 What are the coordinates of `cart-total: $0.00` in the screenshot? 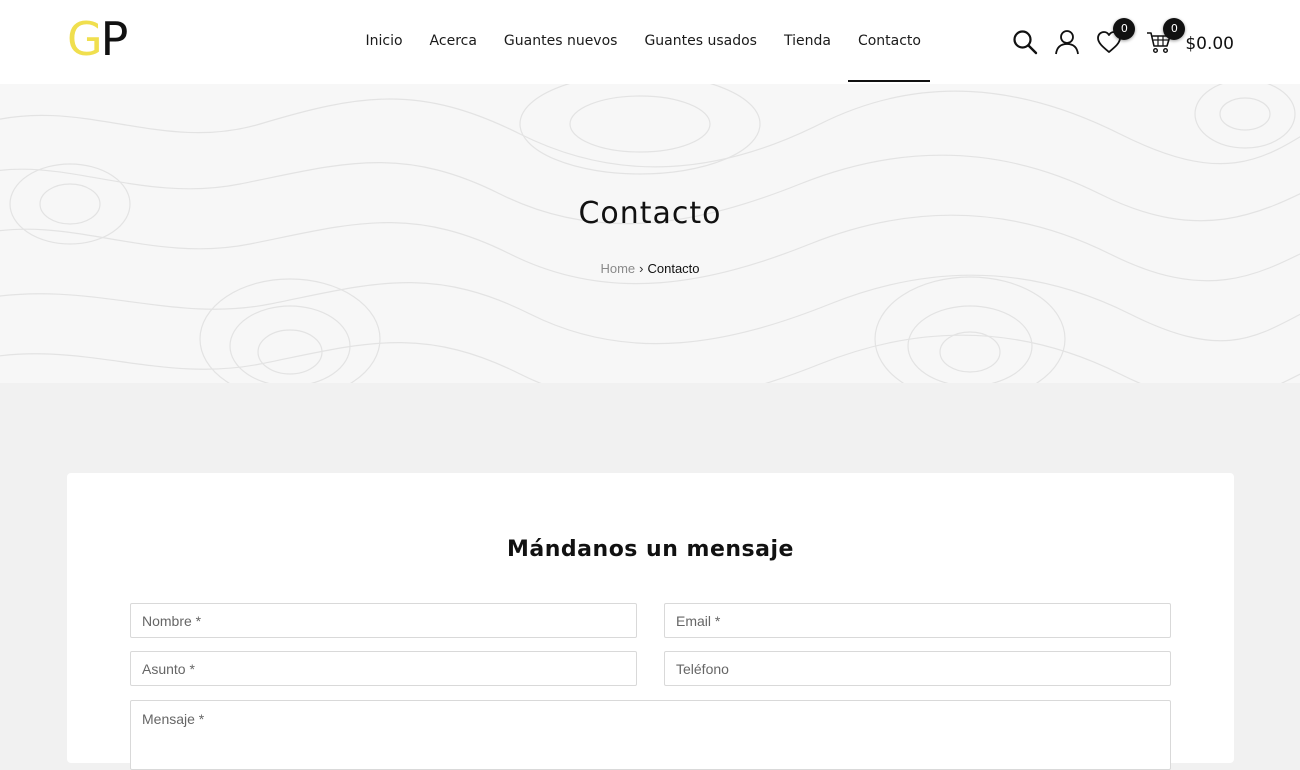 It's located at (1209, 44).